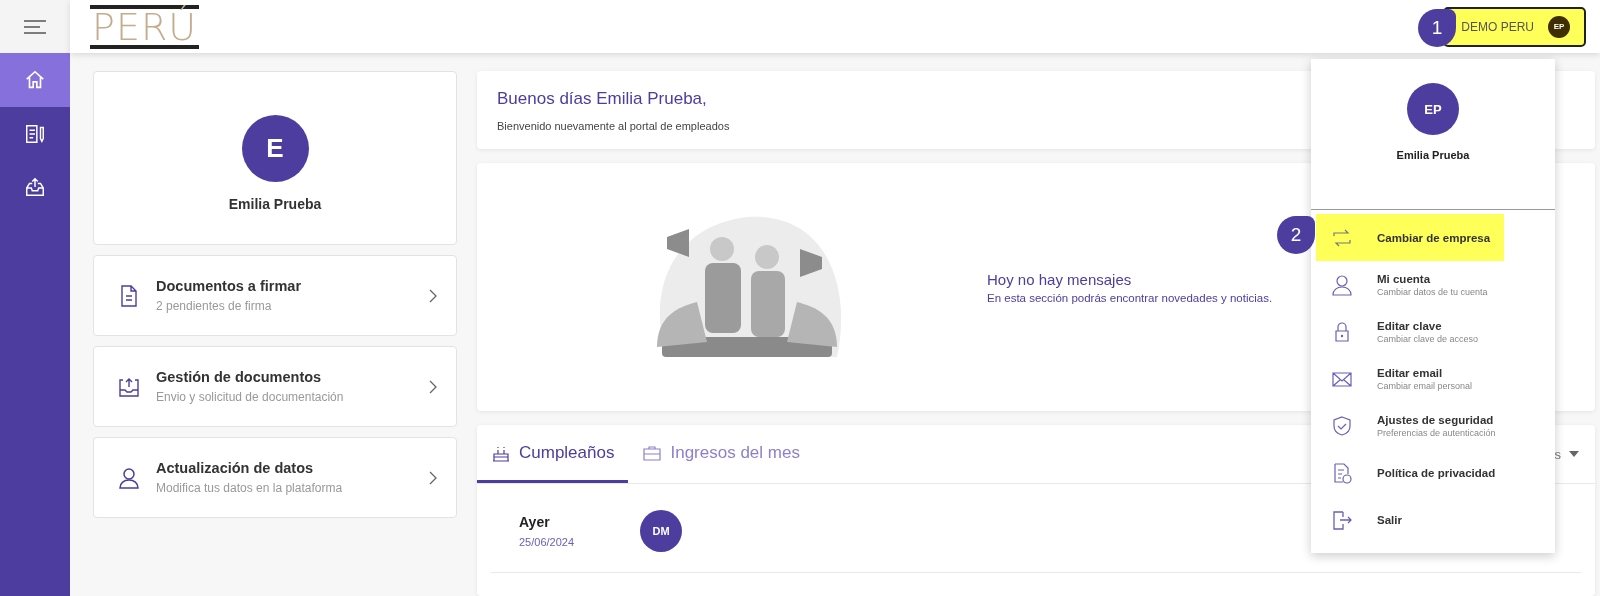 The height and width of the screenshot is (596, 1600). What do you see at coordinates (235, 468) in the screenshot?
I see `shortcut-title: Actualización de datos` at bounding box center [235, 468].